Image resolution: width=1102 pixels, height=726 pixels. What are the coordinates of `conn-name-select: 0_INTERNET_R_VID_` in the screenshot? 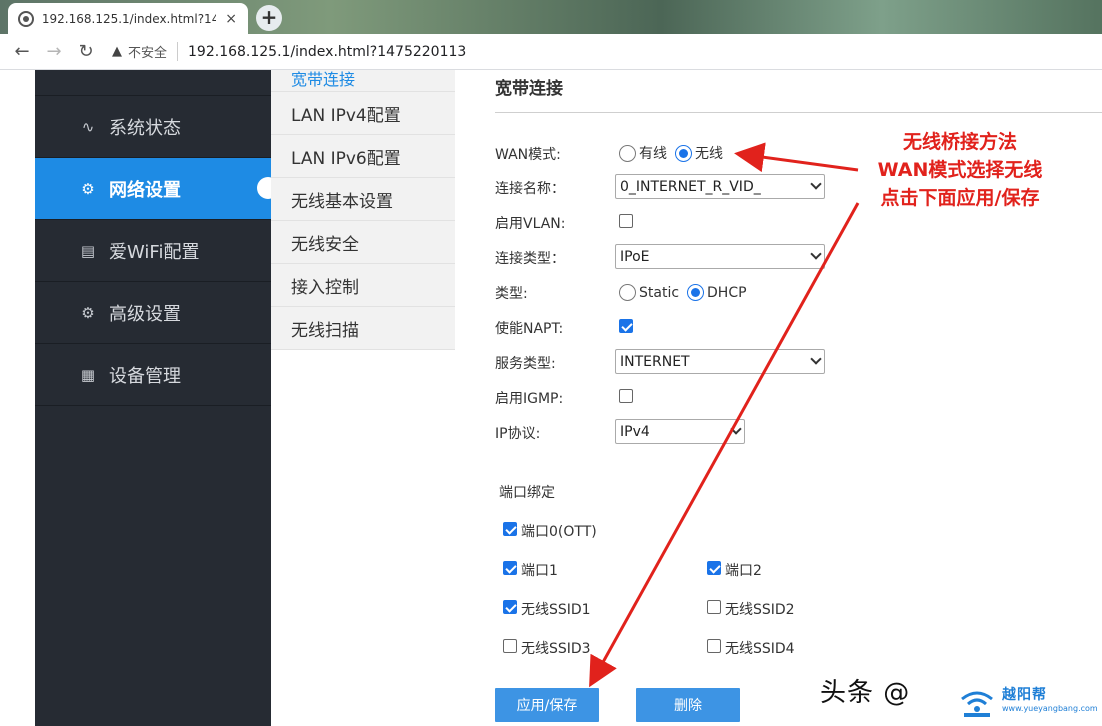 It's located at (720, 186).